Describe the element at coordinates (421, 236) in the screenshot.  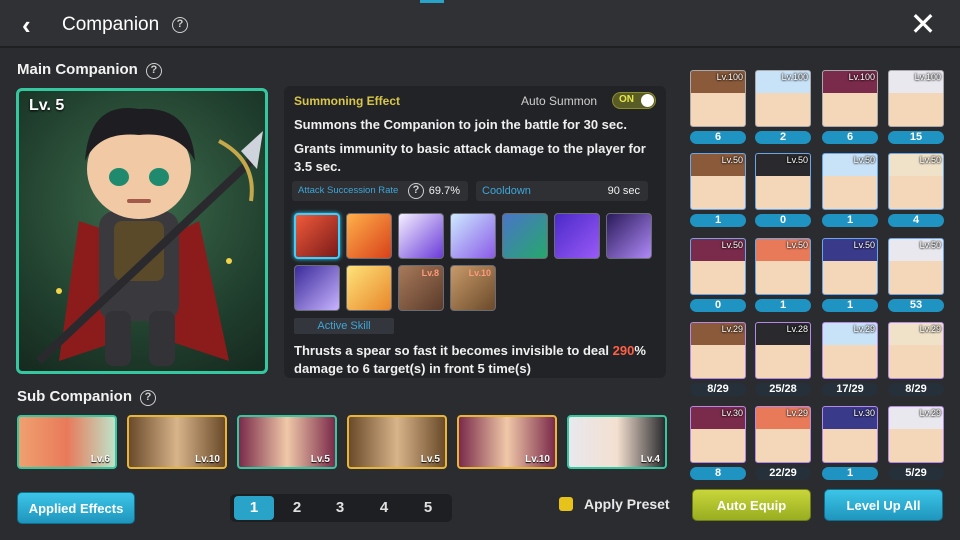
I see `skill-icon-slash` at that location.